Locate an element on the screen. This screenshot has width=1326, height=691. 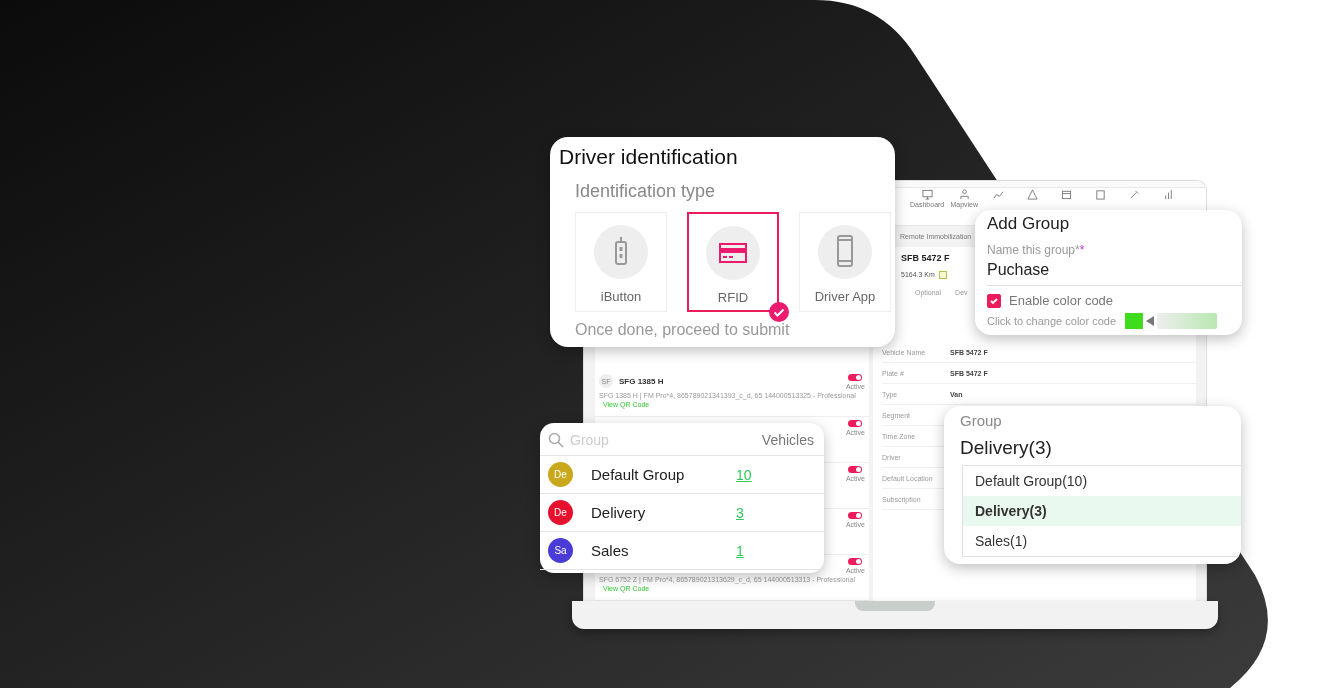
card-title: Driver identification is located at coordinates (649, 156).